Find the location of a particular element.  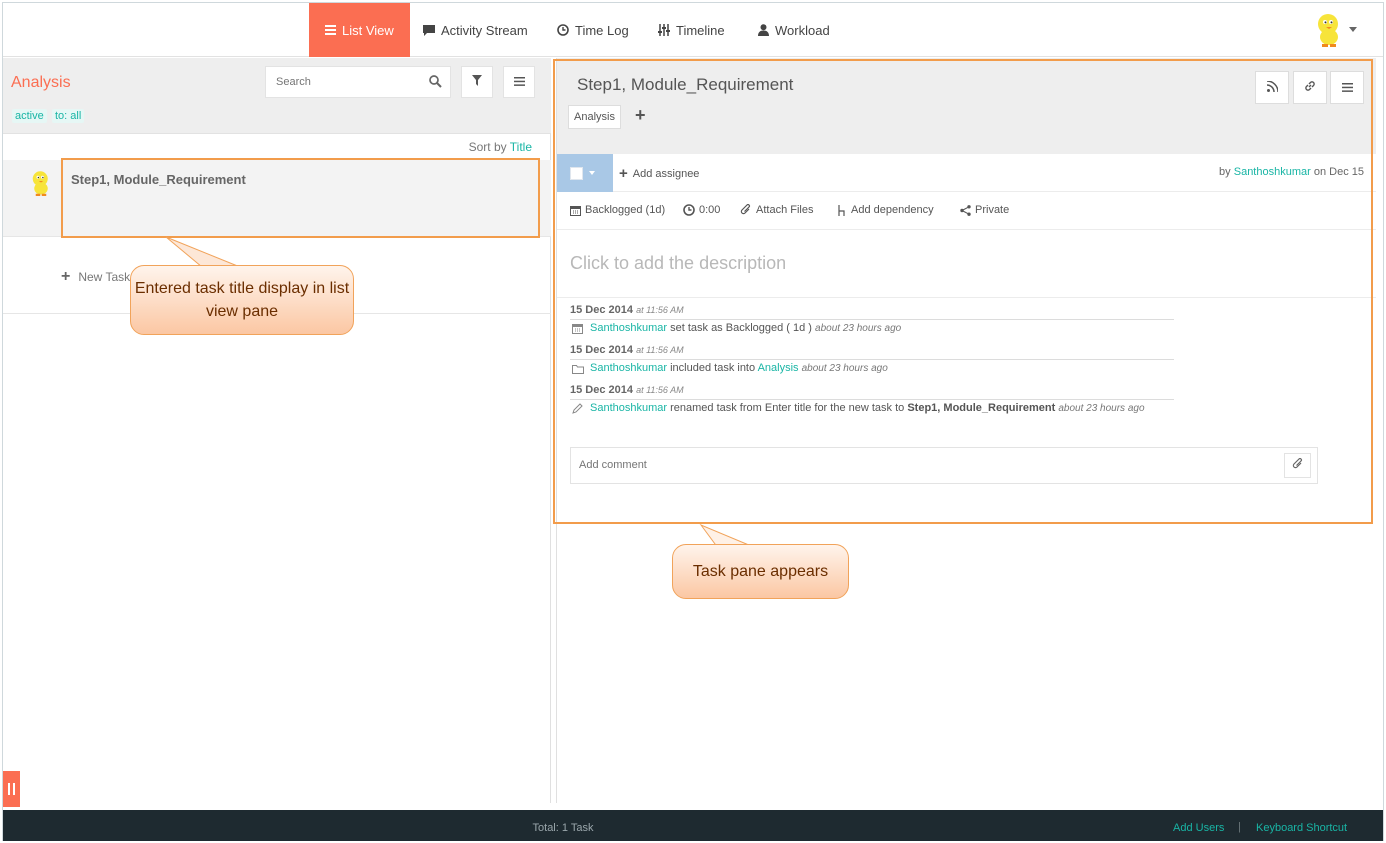

hamburger-icon is located at coordinates (519, 82).